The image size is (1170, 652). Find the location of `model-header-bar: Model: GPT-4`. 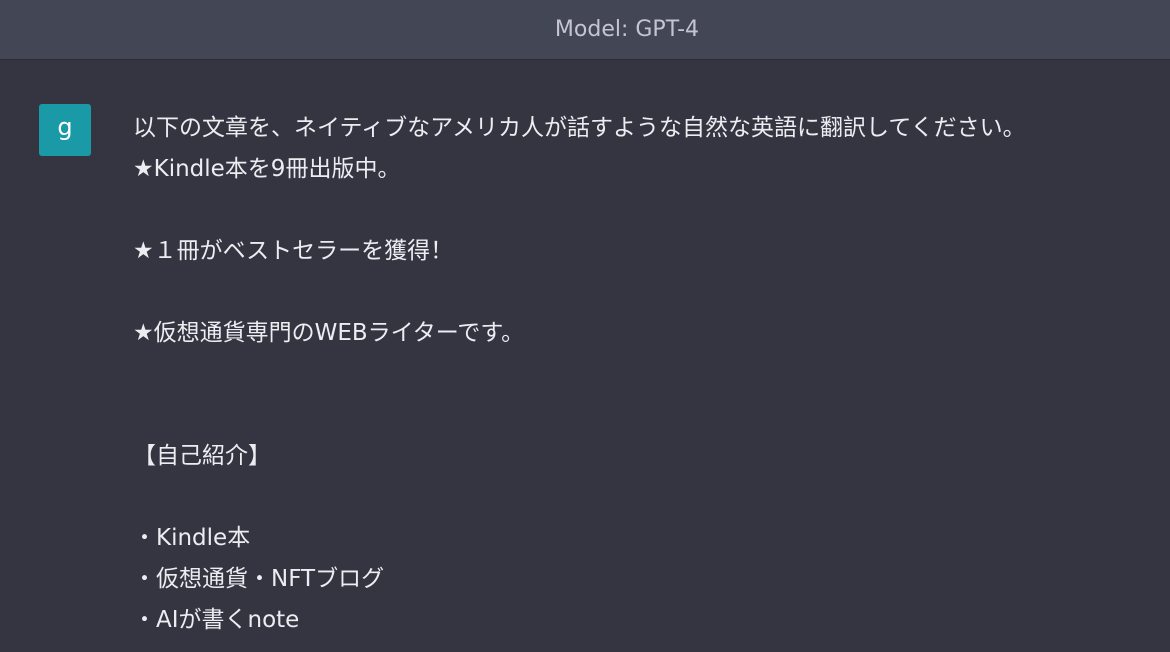

model-header-bar: Model: GPT-4 is located at coordinates (585, 30).